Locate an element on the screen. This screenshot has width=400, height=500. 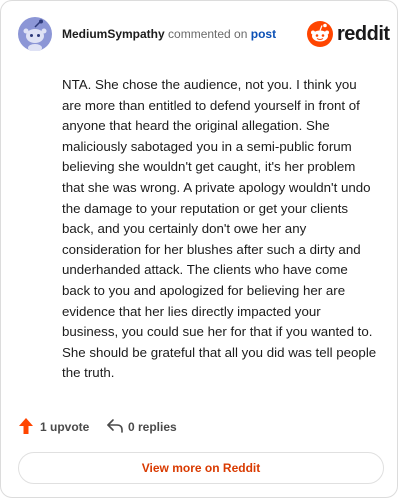
replies-count-label: 0 replies is located at coordinates (152, 427).